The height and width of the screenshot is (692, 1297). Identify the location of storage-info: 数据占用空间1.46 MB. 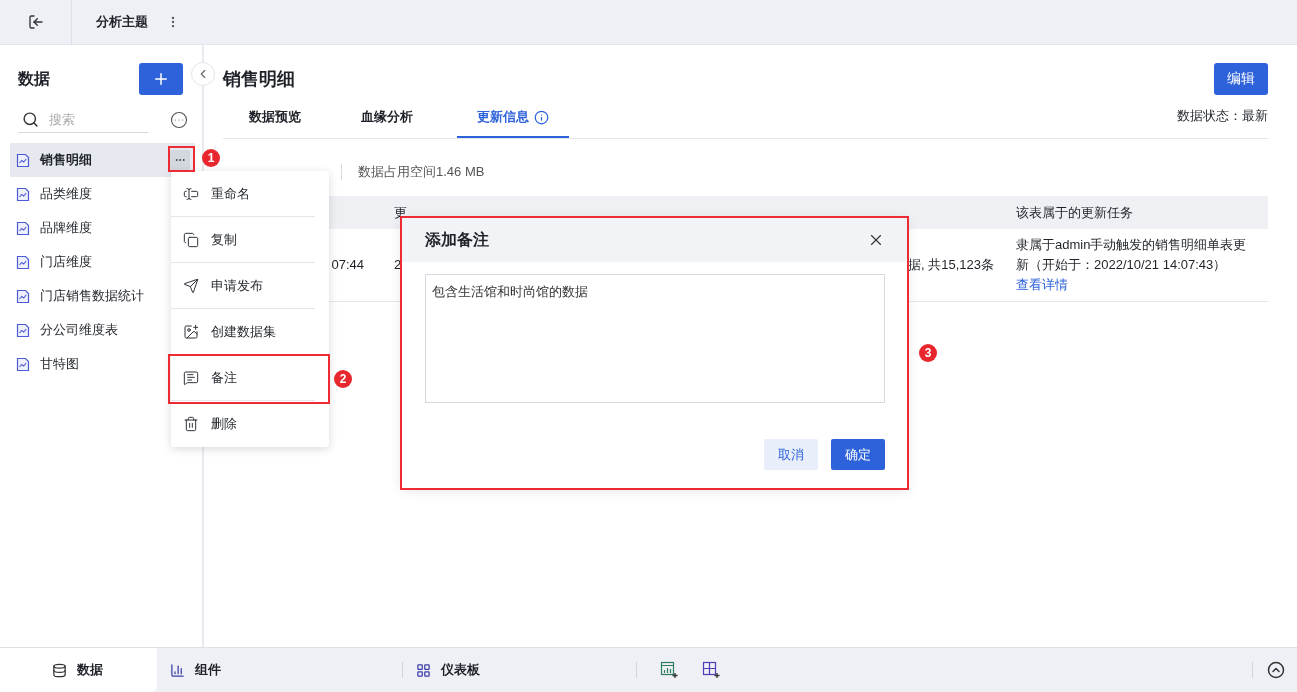
(421, 172).